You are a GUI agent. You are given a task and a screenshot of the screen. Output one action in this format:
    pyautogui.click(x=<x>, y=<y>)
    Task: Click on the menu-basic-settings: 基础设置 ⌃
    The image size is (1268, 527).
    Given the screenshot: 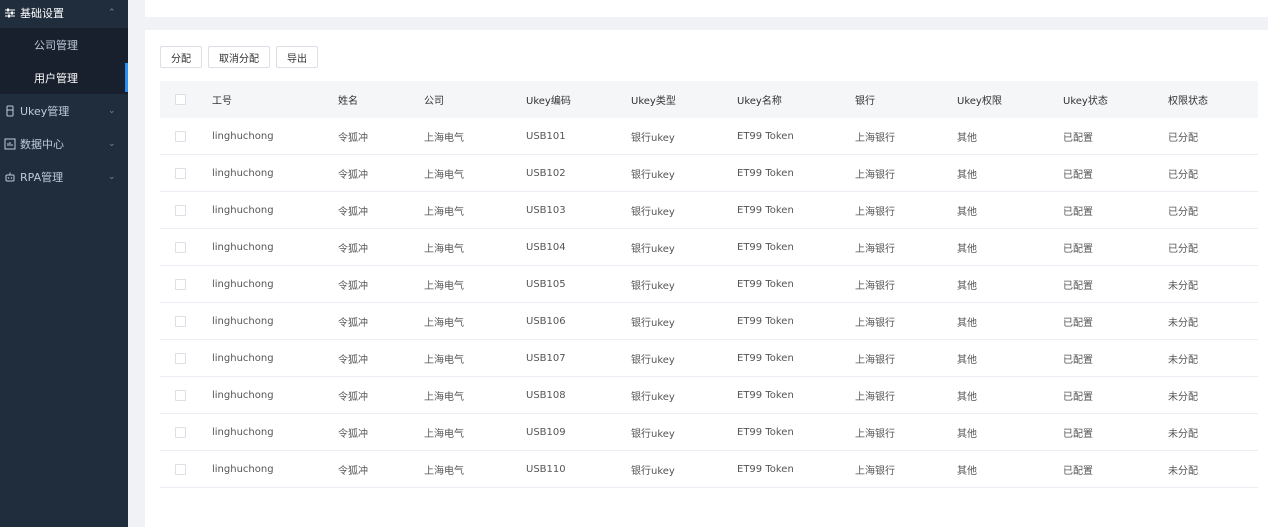 What is the action you would take?
    pyautogui.click(x=64, y=13)
    